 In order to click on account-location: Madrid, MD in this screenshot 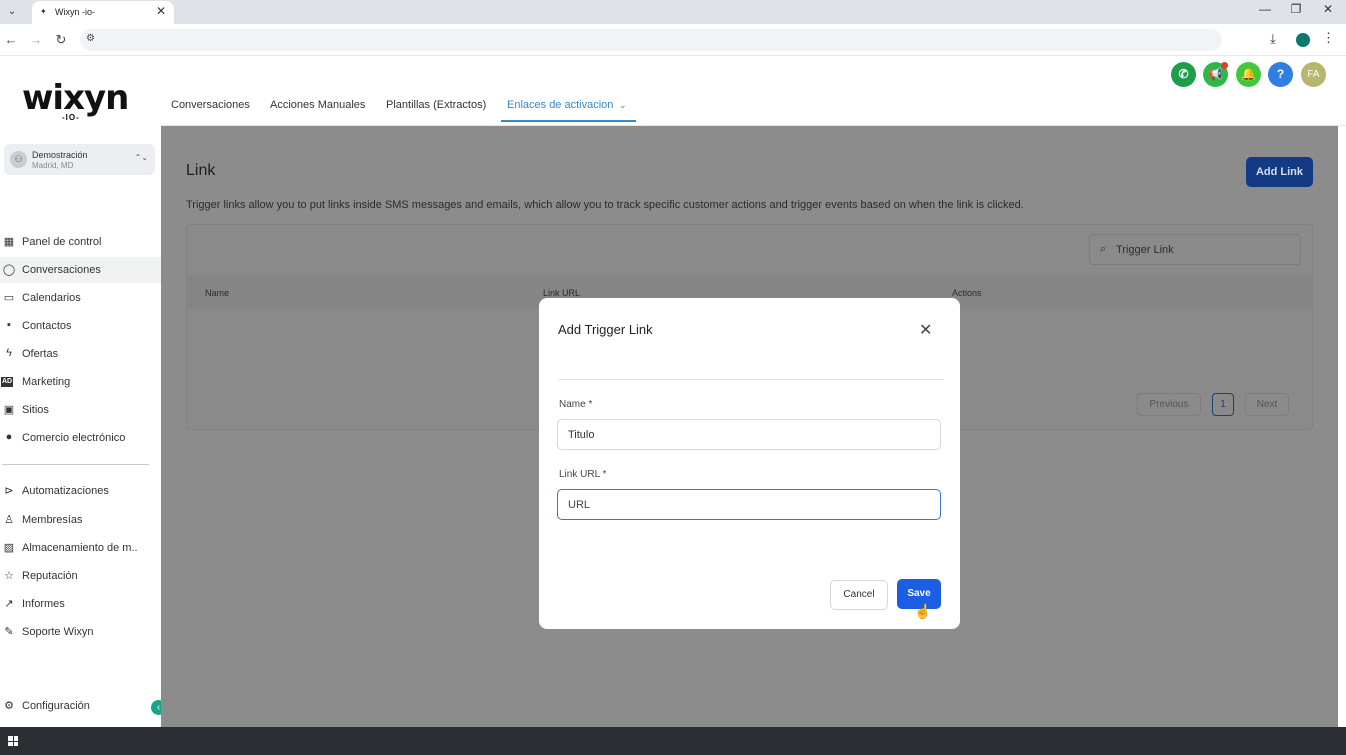, I will do `click(53, 165)`.